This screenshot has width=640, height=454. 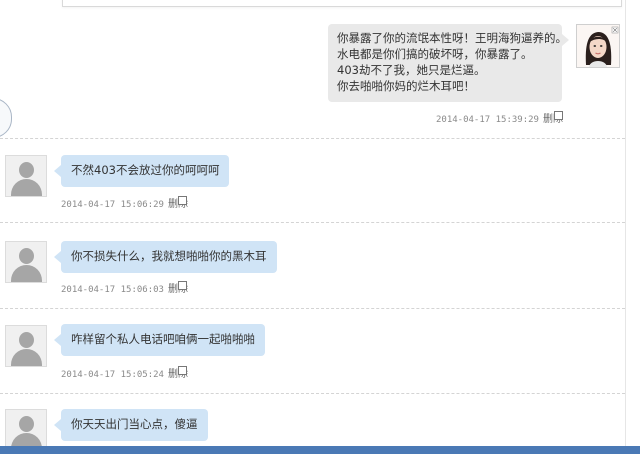 I want to click on user-photo-icon, so click(x=598, y=46).